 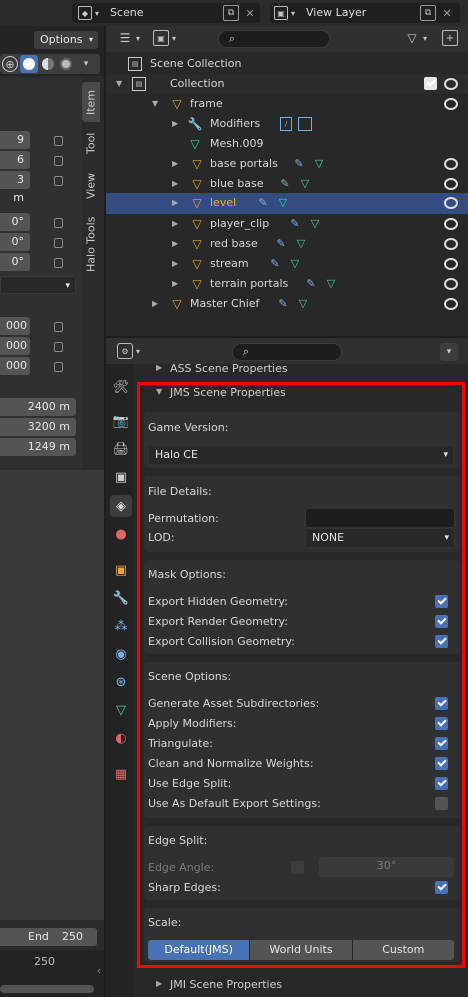 What do you see at coordinates (121, 654) in the screenshot?
I see `physics-icon: ◉` at bounding box center [121, 654].